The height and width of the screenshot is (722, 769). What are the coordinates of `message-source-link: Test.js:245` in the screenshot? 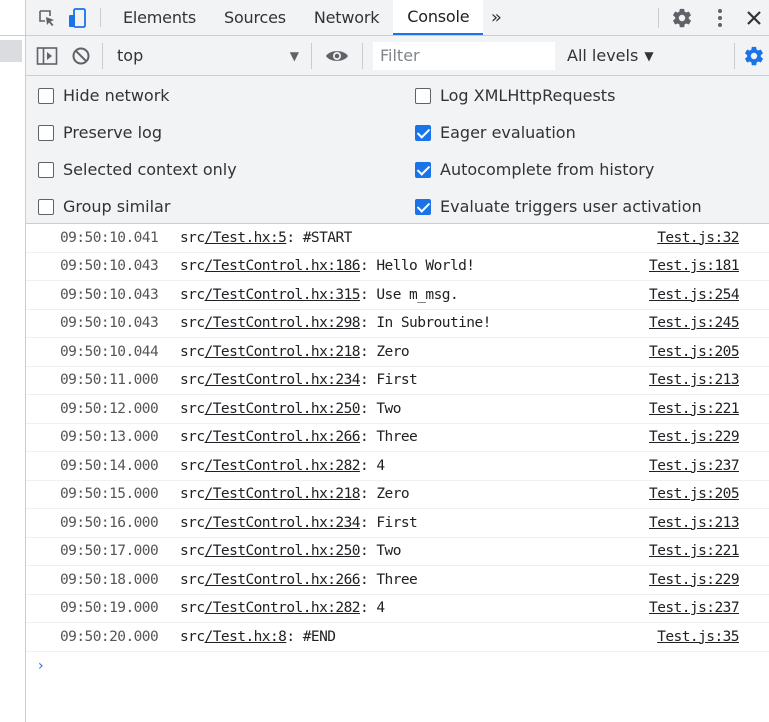 It's located at (694, 323).